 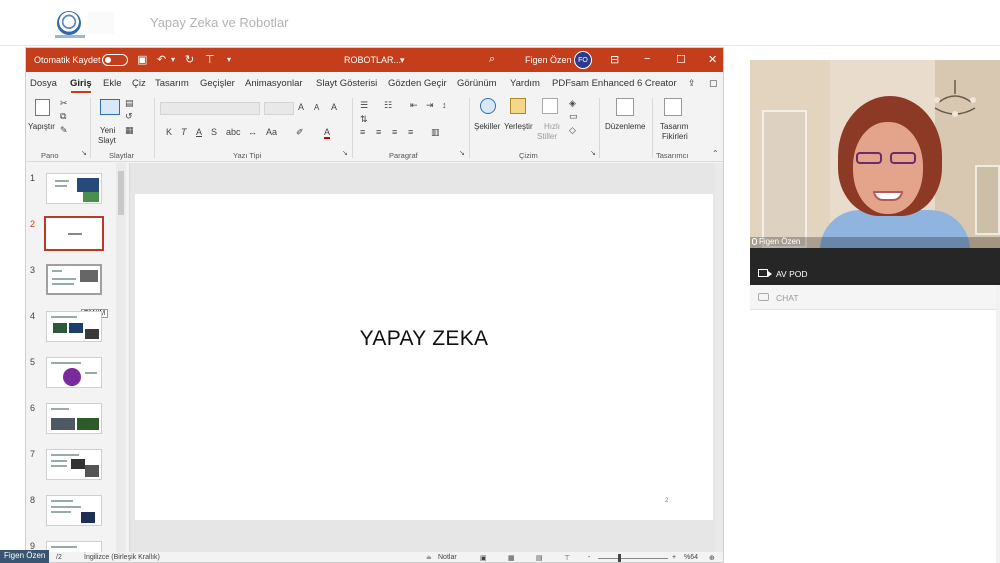 What do you see at coordinates (675, 136) in the screenshot?
I see `designer-label-2: Fikirleri` at bounding box center [675, 136].